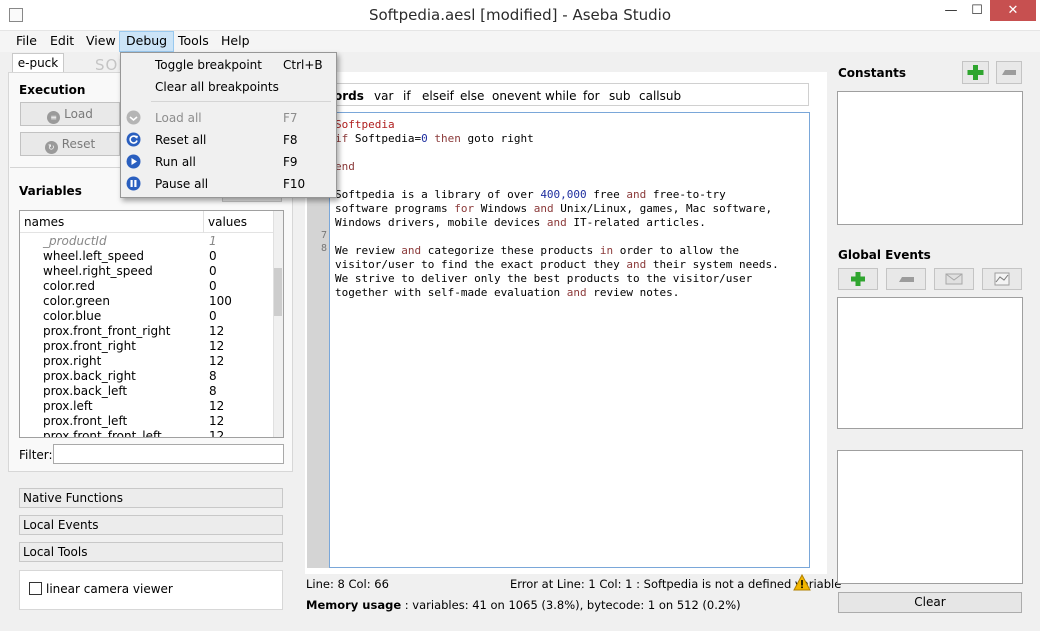  Describe the element at coordinates (133, 117) in the screenshot. I see `load-icon` at that location.